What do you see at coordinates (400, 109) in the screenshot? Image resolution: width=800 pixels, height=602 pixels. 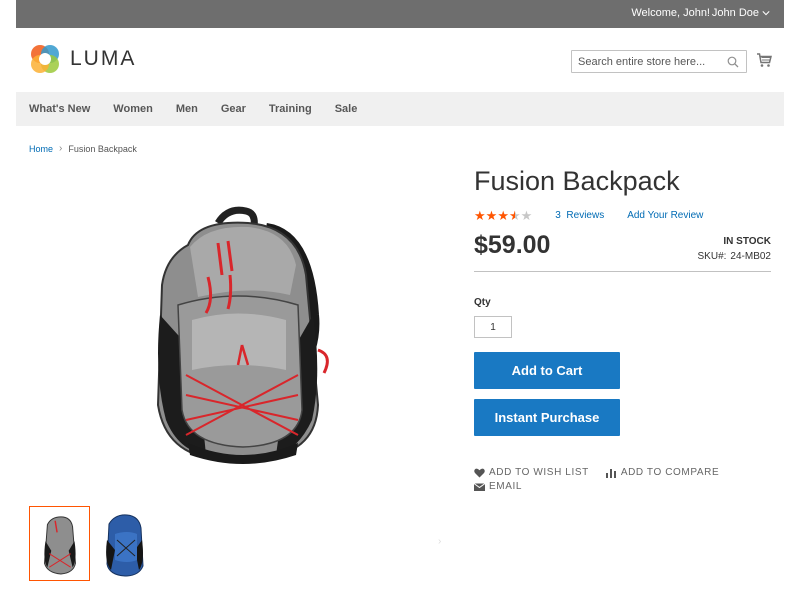 I see `main-nav: What's New Women Men Gear Training Sale` at bounding box center [400, 109].